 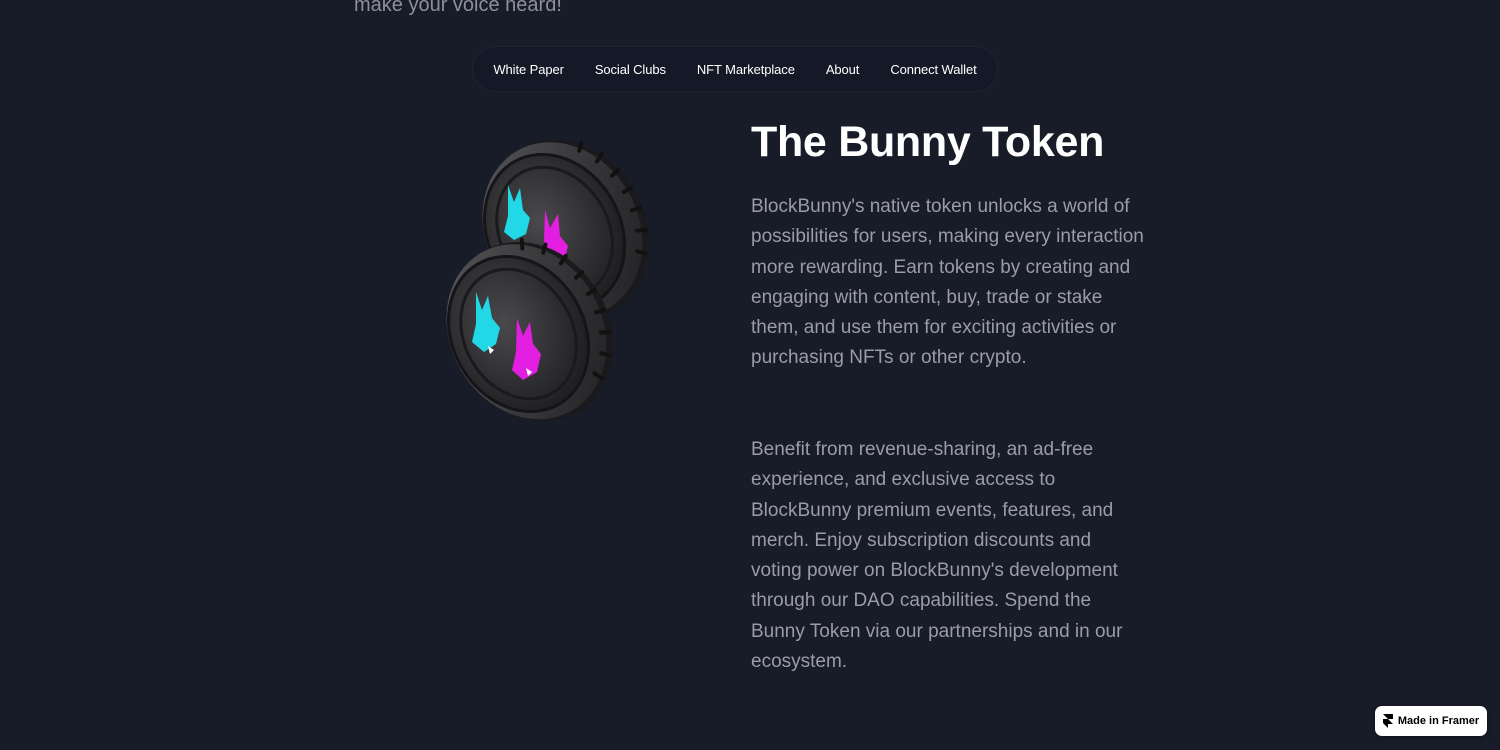 I want to click on nav-item-white-paper: White Paper, so click(x=528, y=69).